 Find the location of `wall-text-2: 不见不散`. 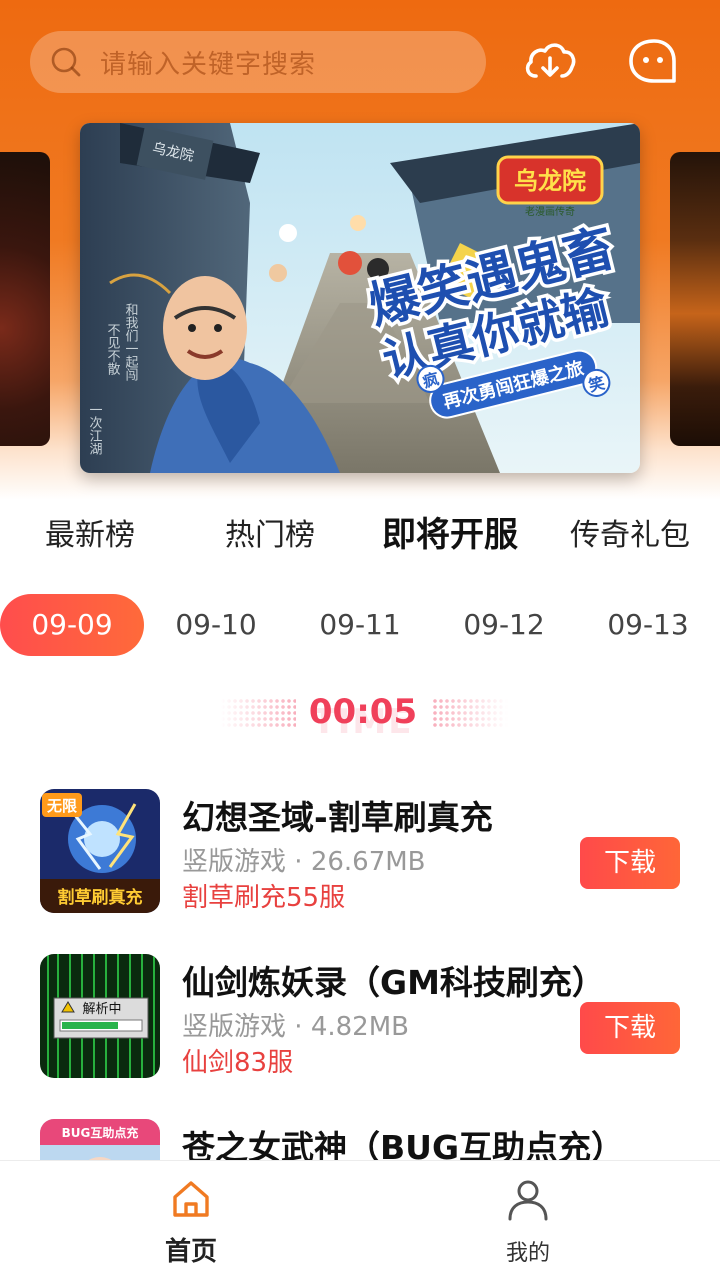

wall-text-2: 不见不散 is located at coordinates (113, 349).